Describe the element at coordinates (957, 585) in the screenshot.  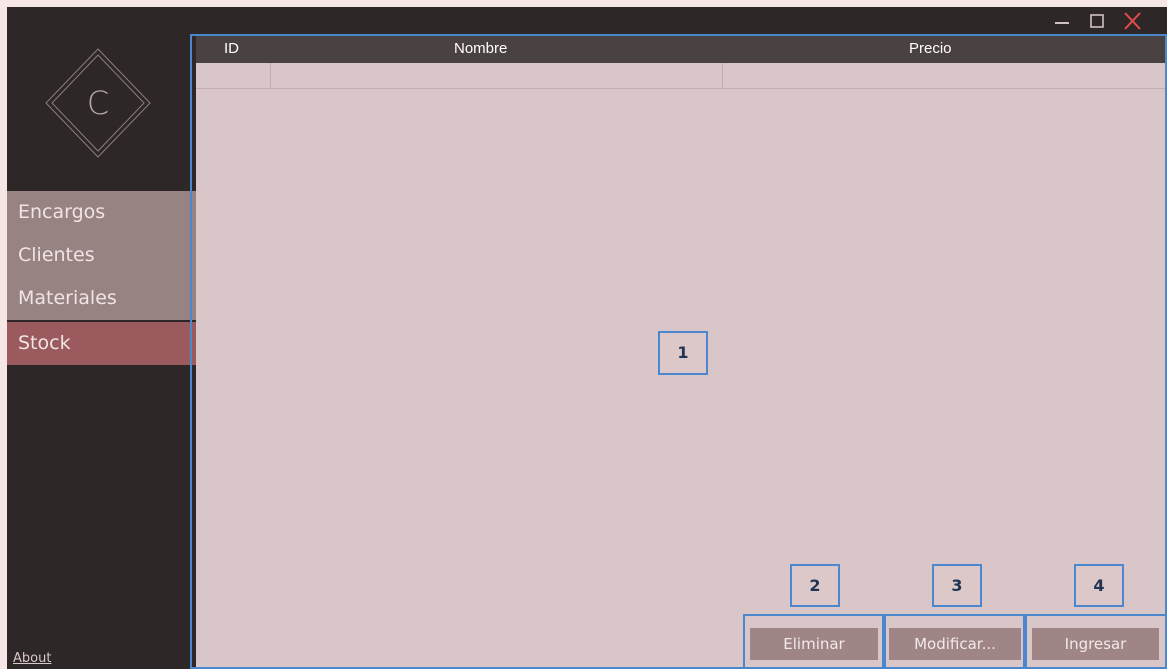
I see `callout-badge-3: 3` at that location.